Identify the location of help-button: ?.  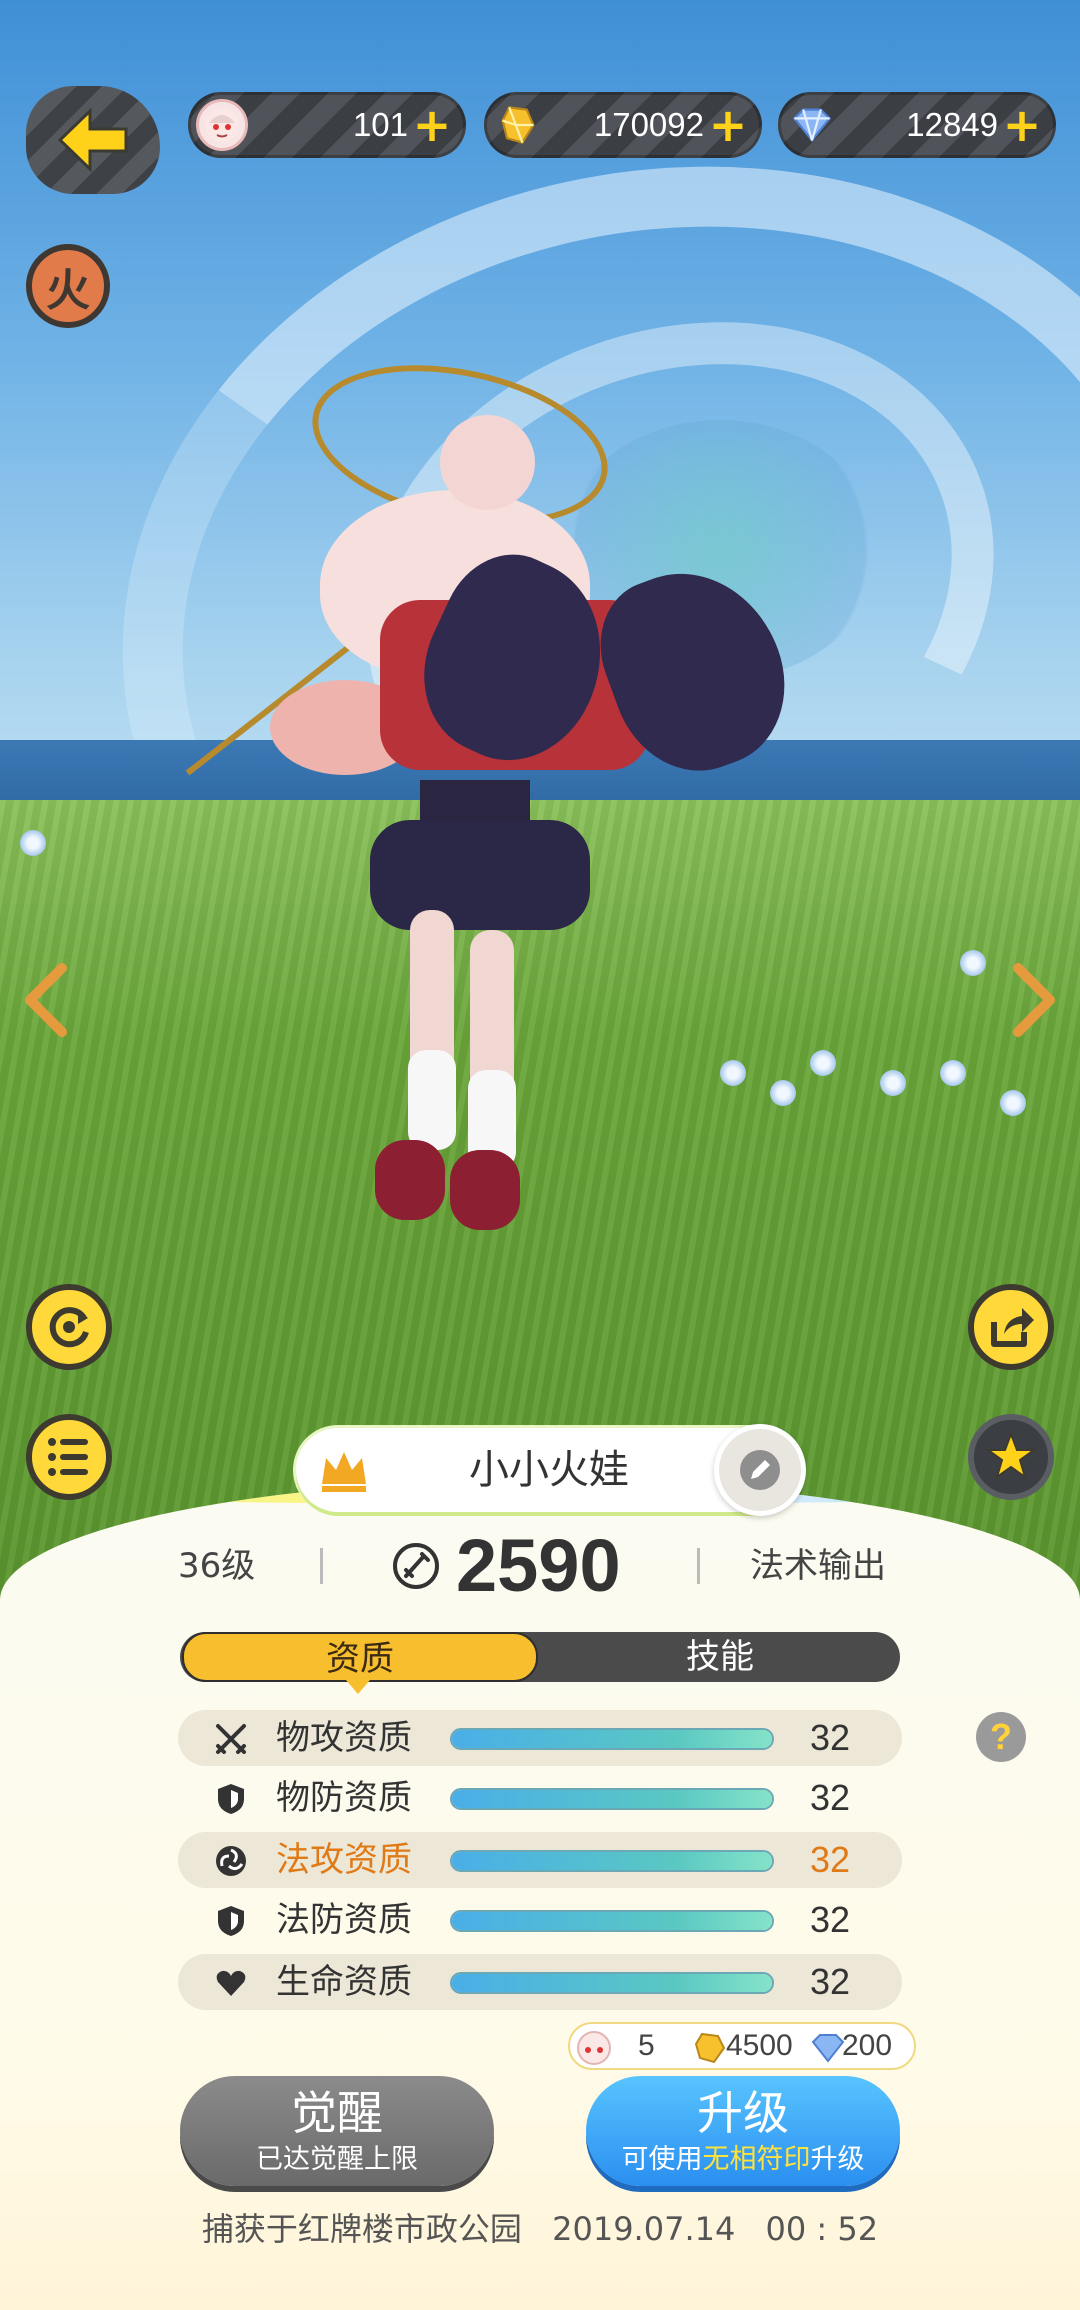
(1001, 1737).